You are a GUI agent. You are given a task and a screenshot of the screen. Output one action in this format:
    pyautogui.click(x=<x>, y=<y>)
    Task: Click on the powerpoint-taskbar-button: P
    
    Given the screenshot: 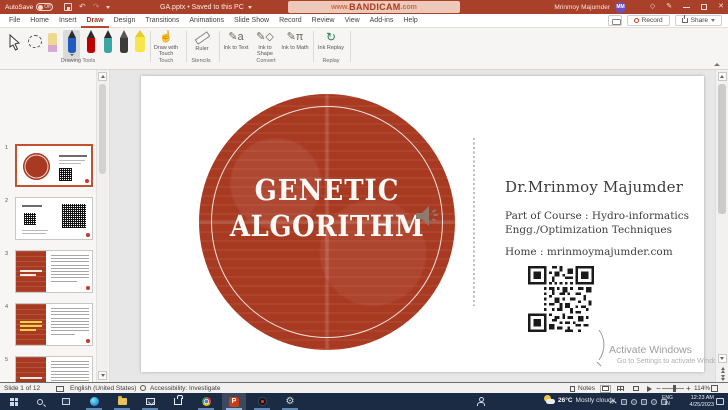 What is the action you would take?
    pyautogui.click(x=234, y=401)
    